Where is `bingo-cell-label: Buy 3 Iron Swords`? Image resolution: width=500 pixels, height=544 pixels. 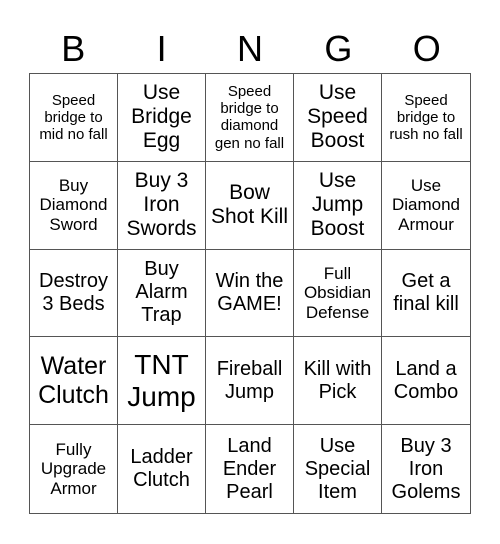 bingo-cell-label: Buy 3 Iron Swords is located at coordinates (161, 204).